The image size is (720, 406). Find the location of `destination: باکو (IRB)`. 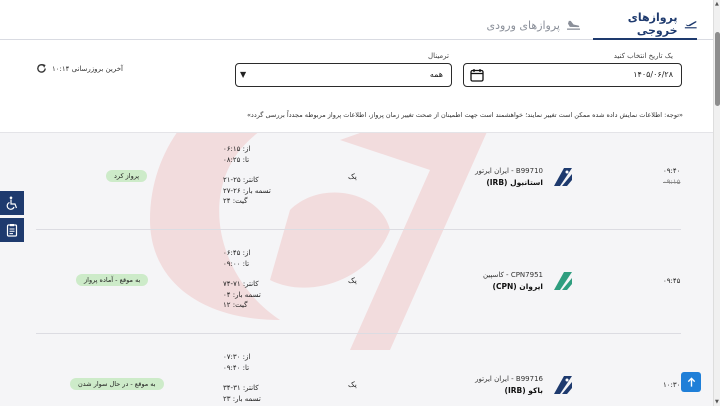

destination: باکو (IRB) is located at coordinates (523, 390).